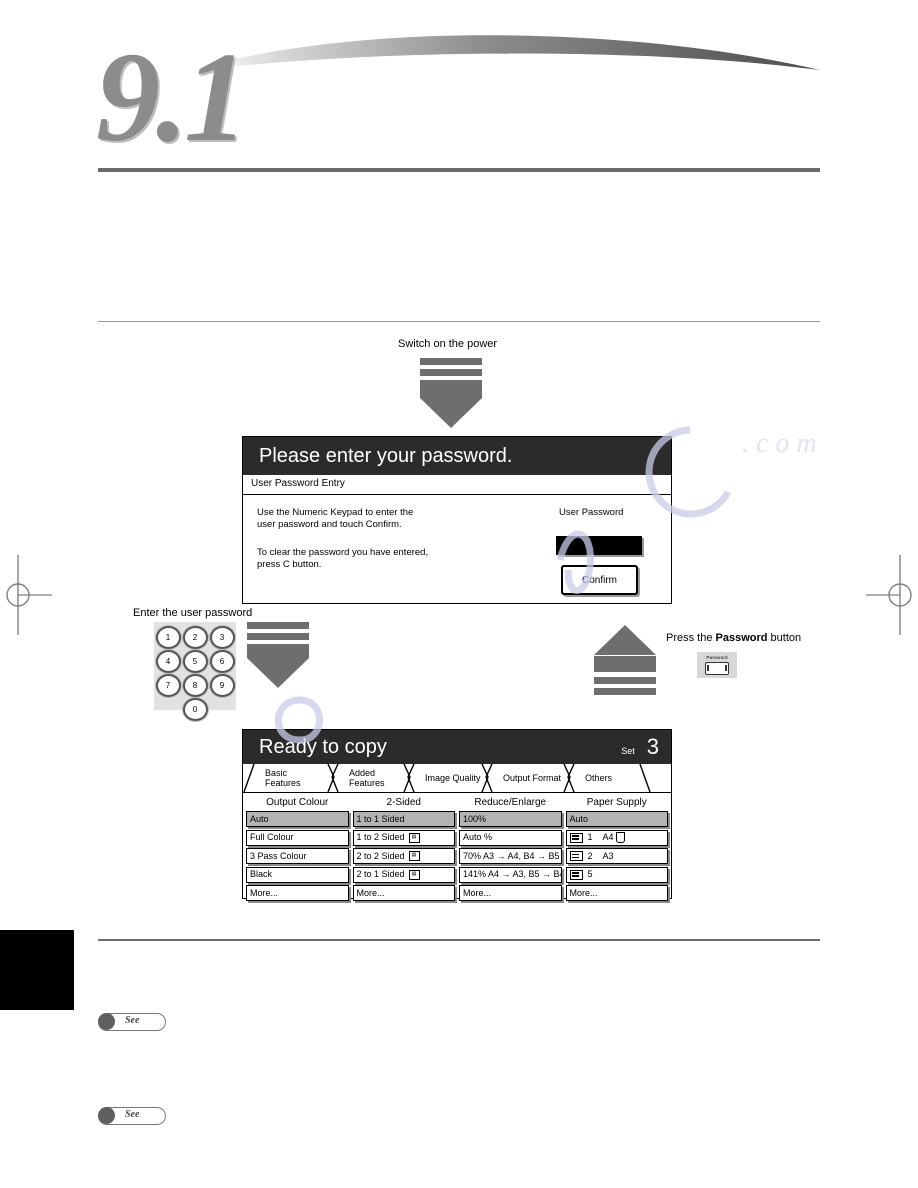 This screenshot has width=918, height=1188. Describe the element at coordinates (599, 545) in the screenshot. I see `user-password-input` at that location.